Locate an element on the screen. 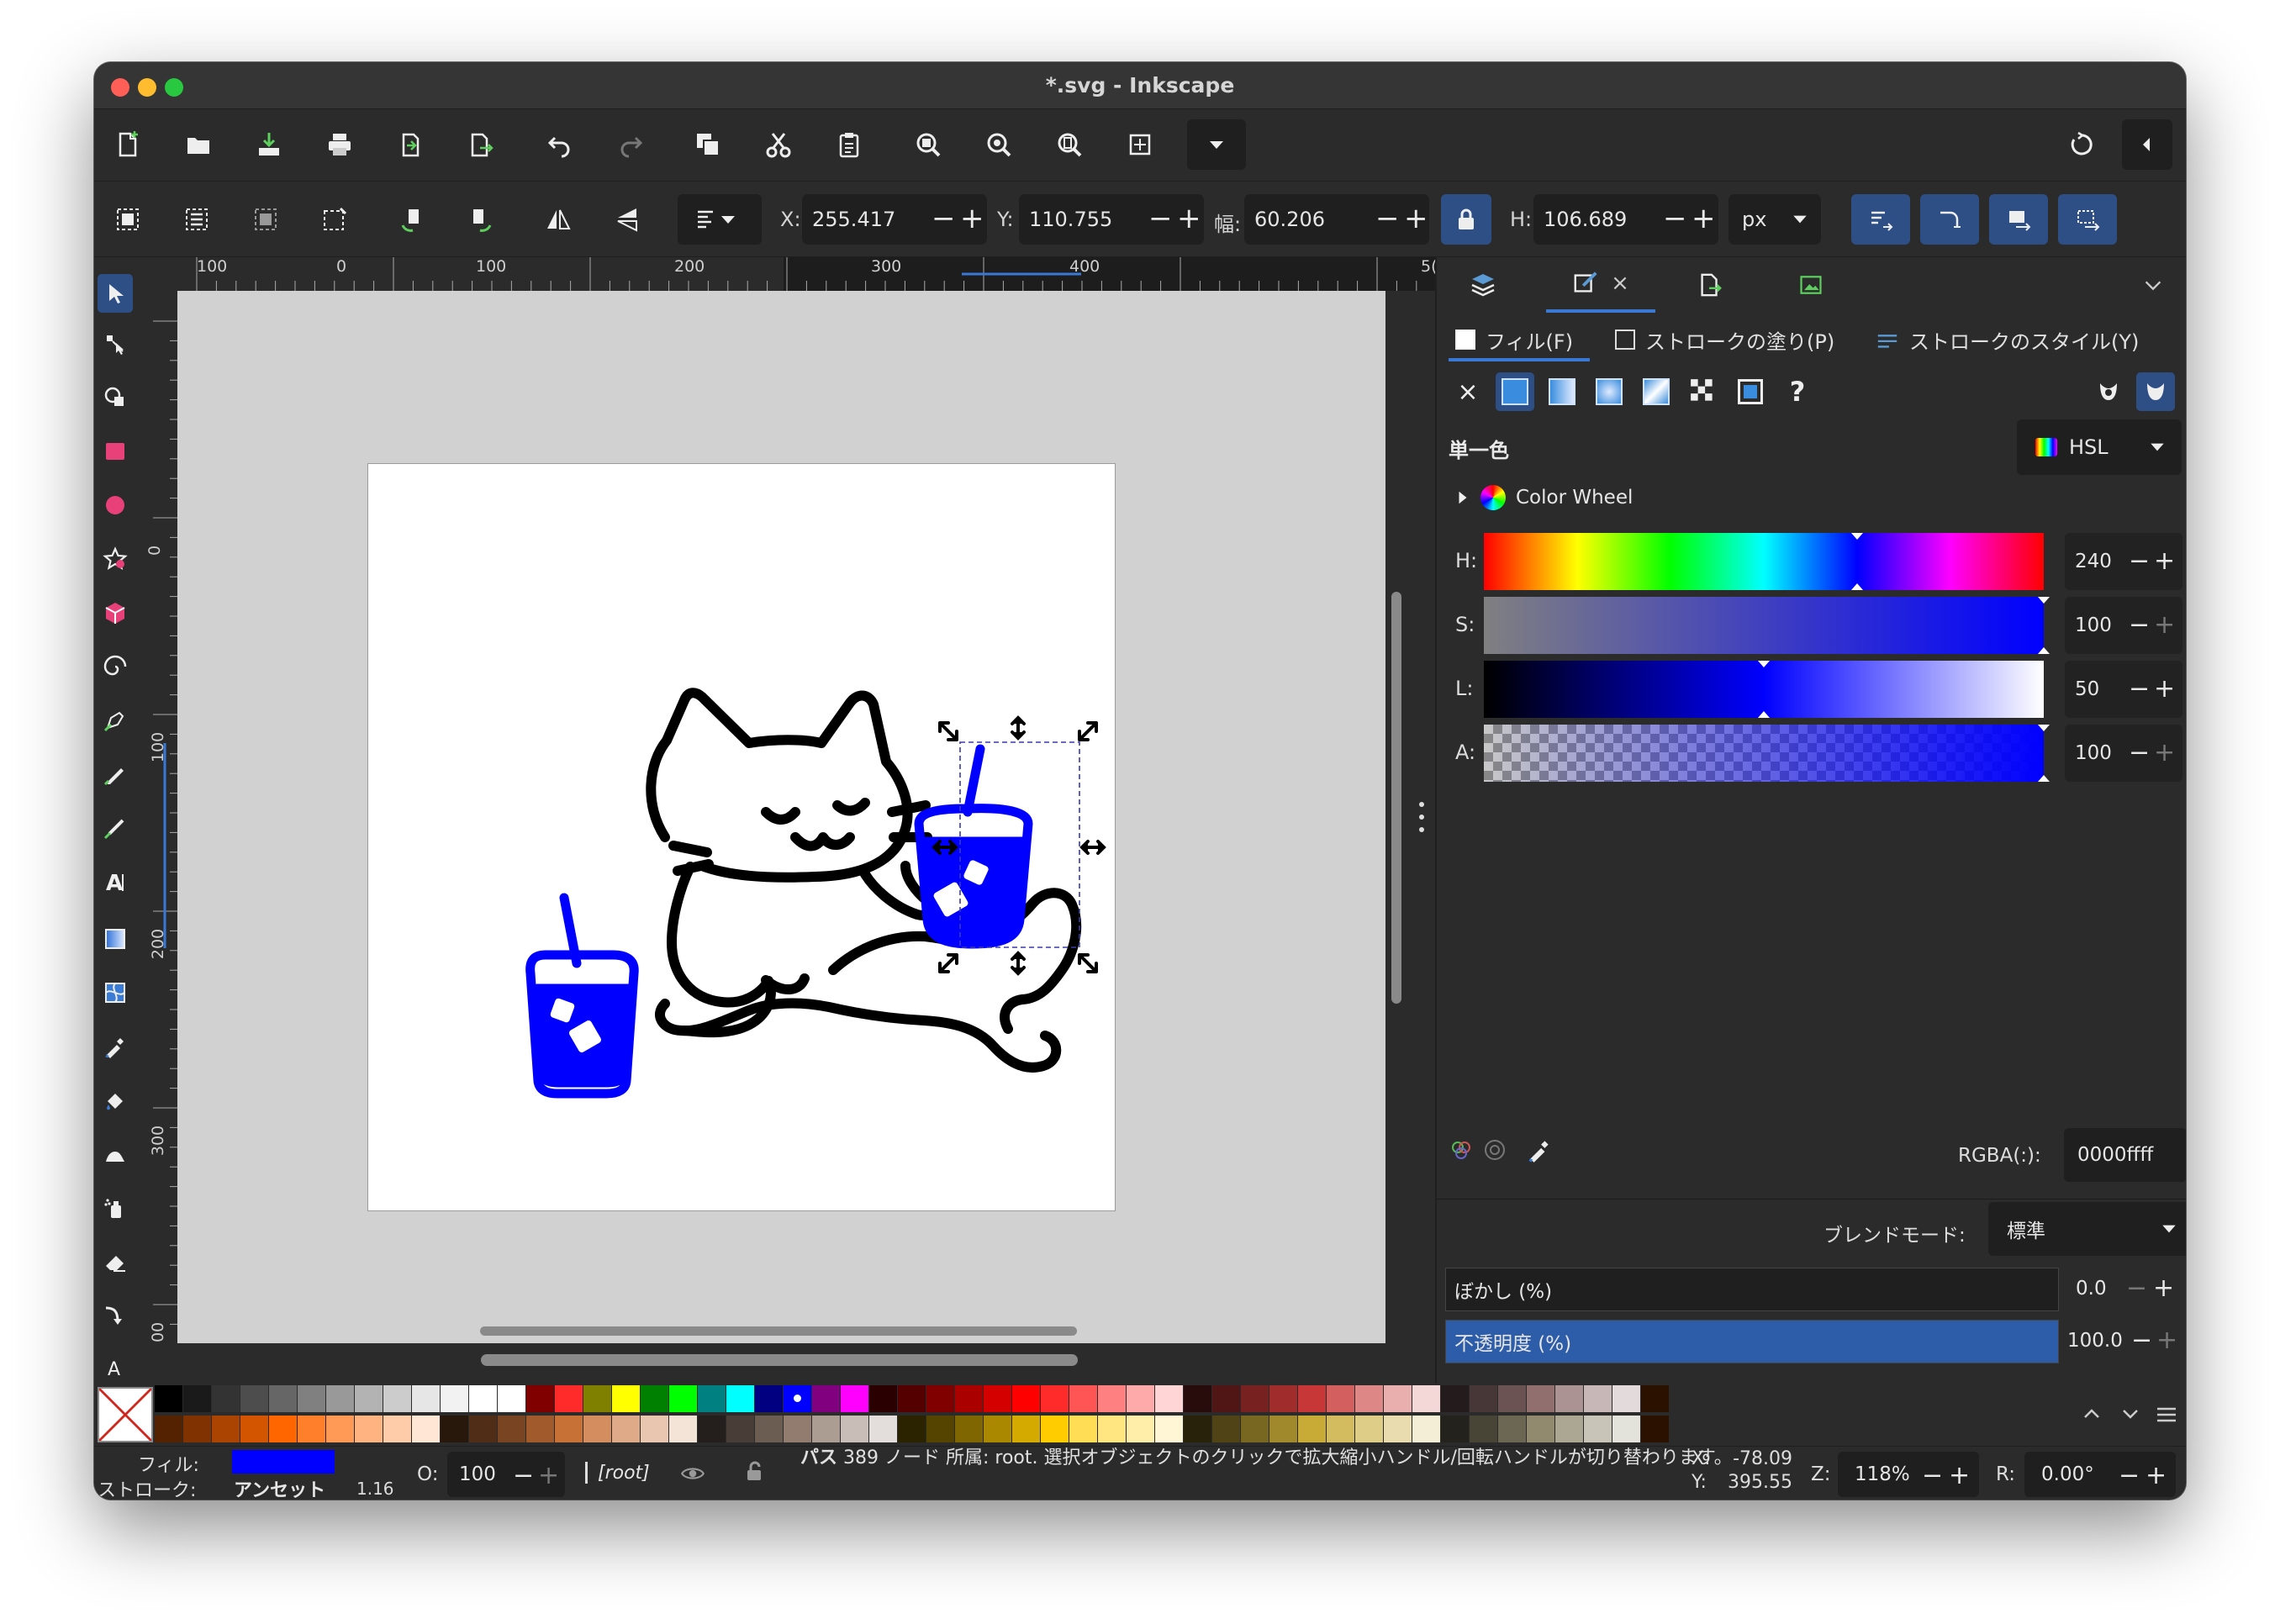 This screenshot has height=1624, width=2280. lightness-decrement-button: − is located at coordinates (2139, 689).